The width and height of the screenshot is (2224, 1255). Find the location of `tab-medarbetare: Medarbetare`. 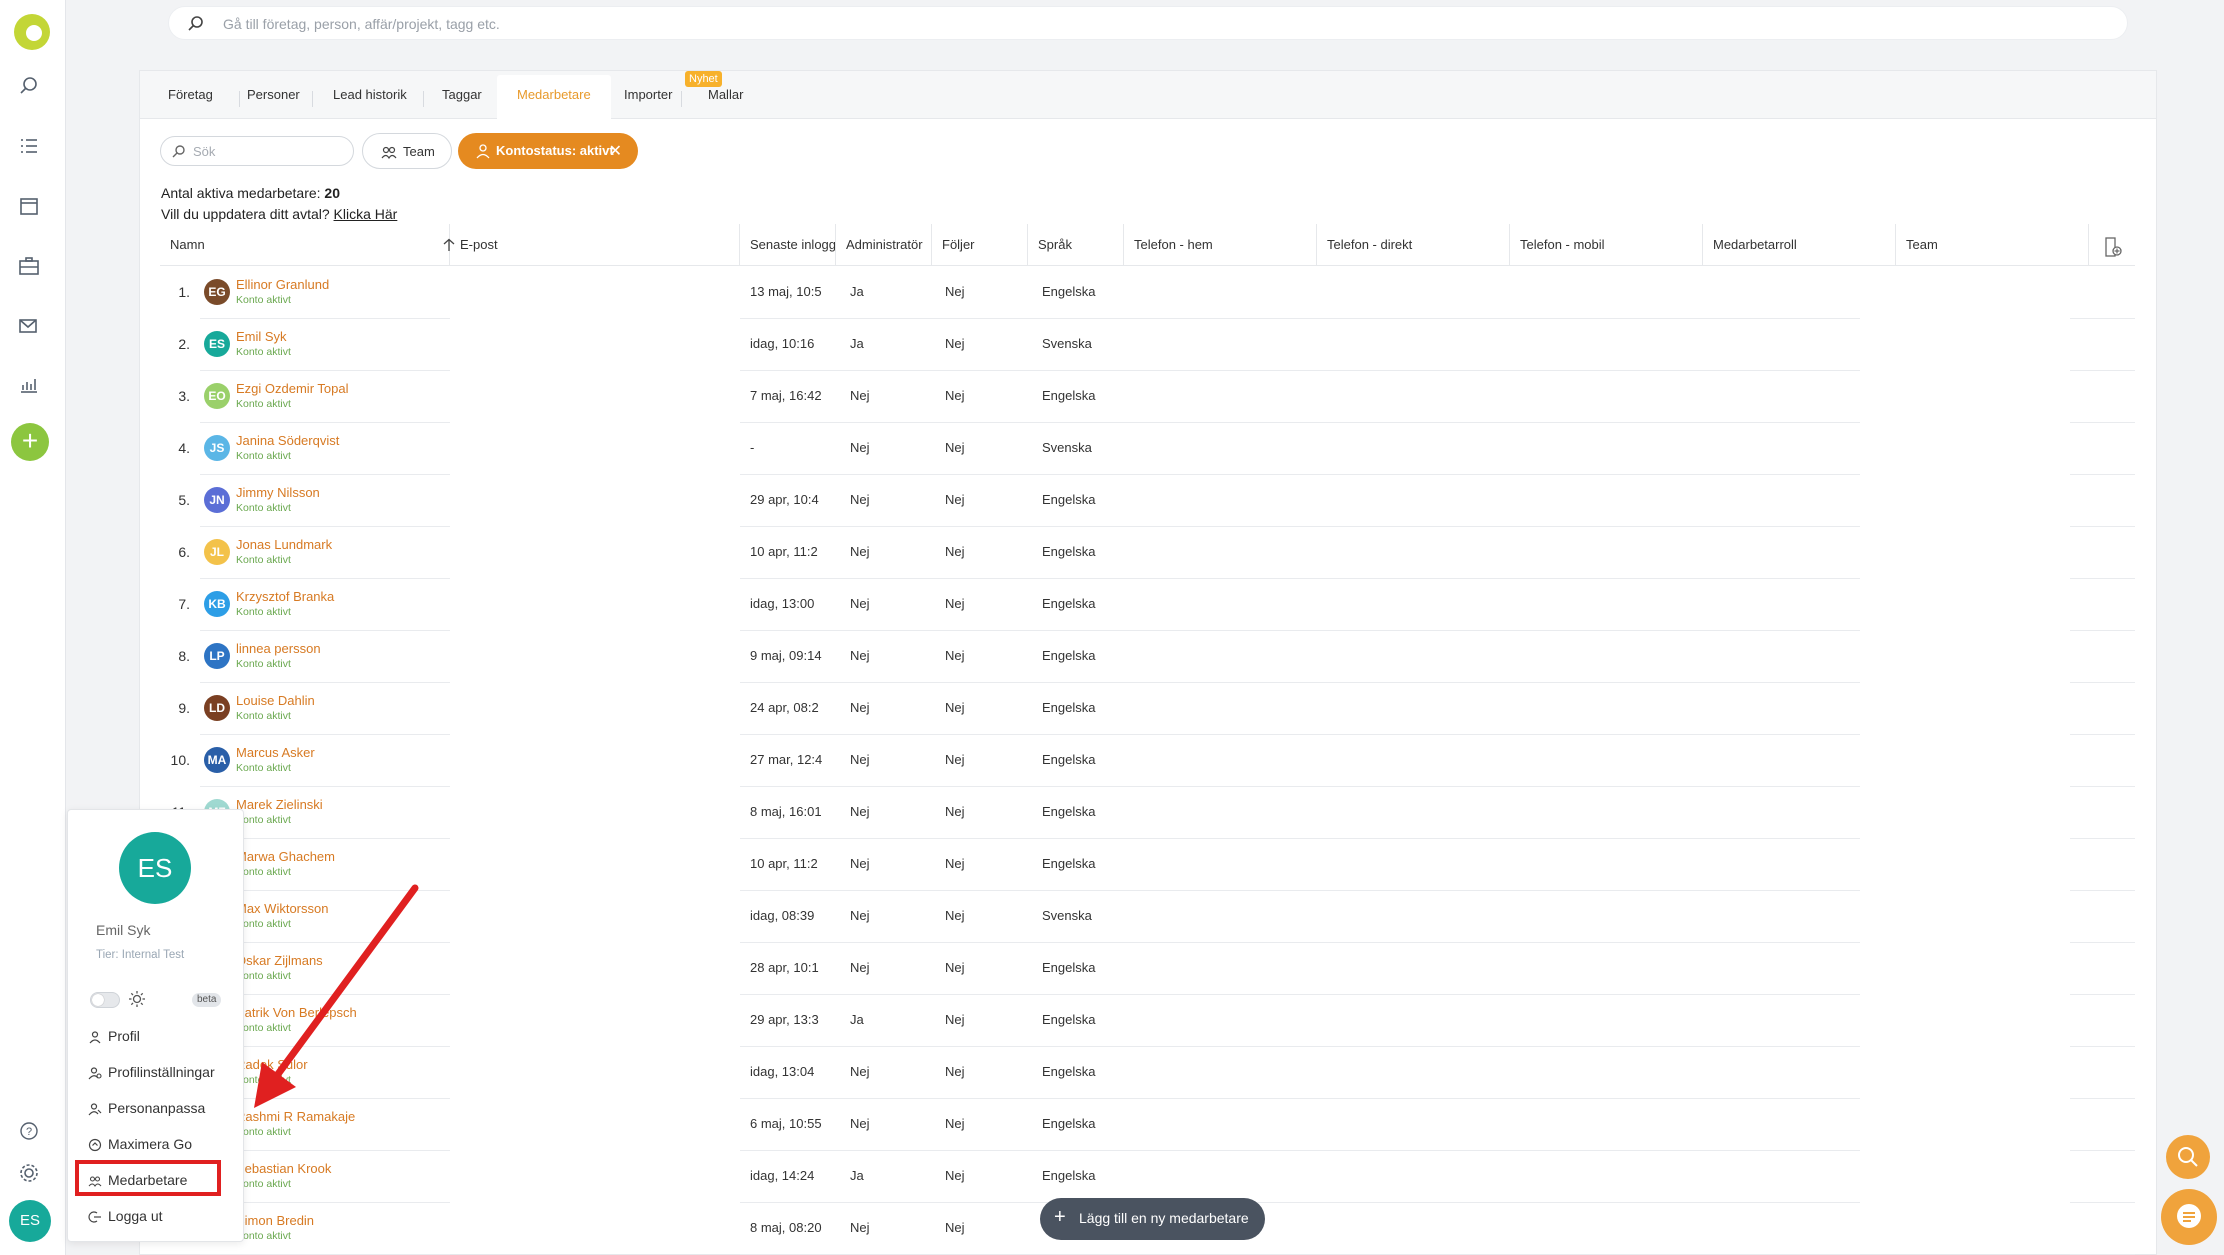

tab-medarbetare: Medarbetare is located at coordinates (554, 97).